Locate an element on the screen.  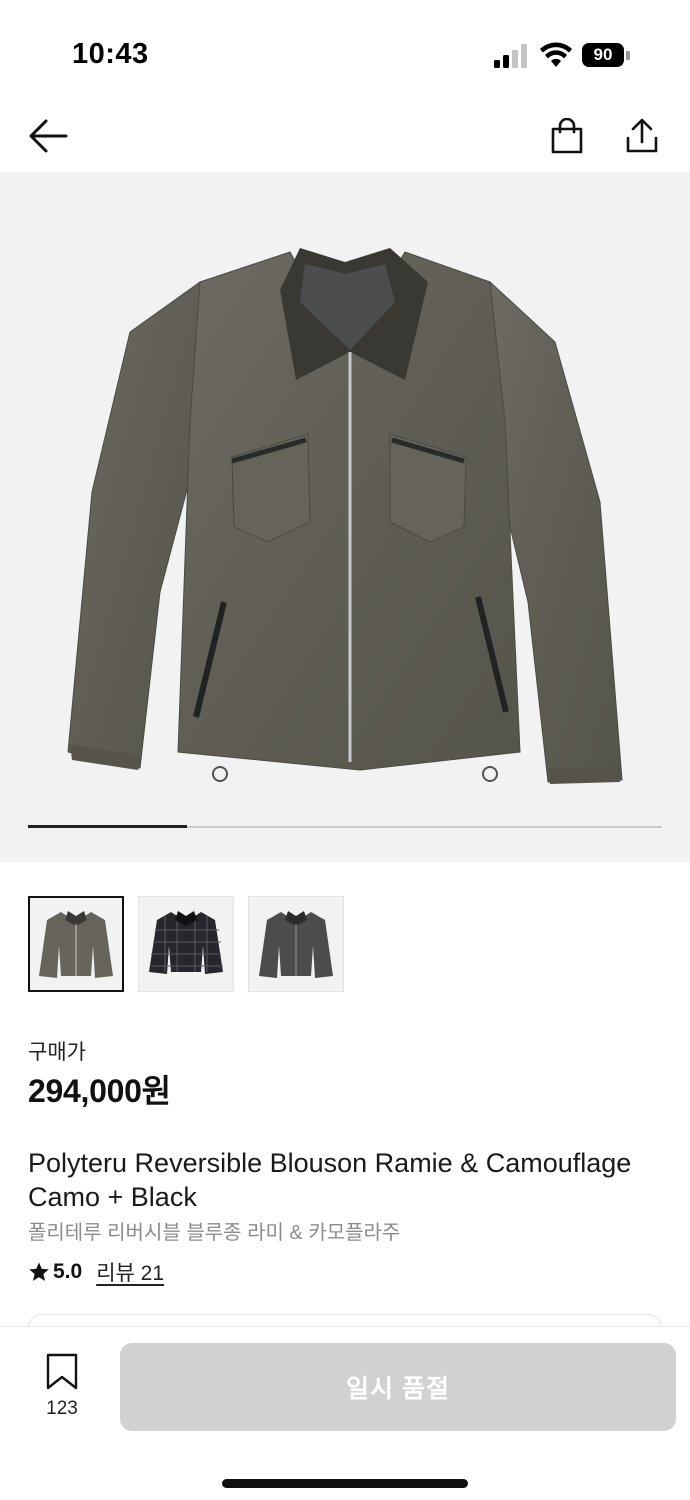
thumbnail-strip is located at coordinates (186, 944).